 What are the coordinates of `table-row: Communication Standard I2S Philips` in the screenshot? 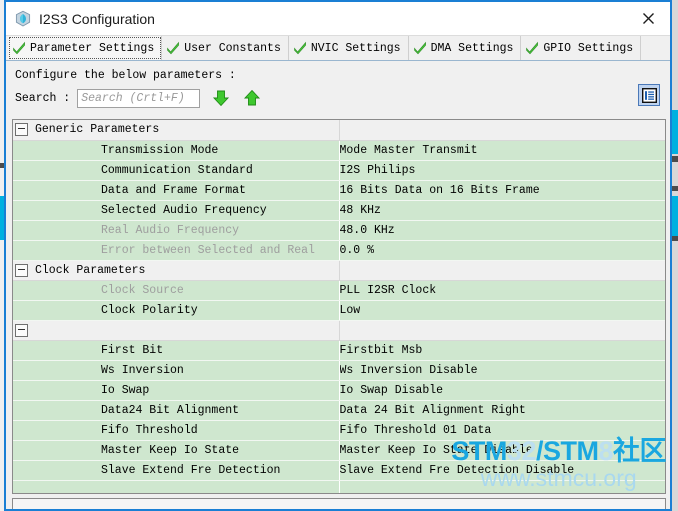 It's located at (339, 170).